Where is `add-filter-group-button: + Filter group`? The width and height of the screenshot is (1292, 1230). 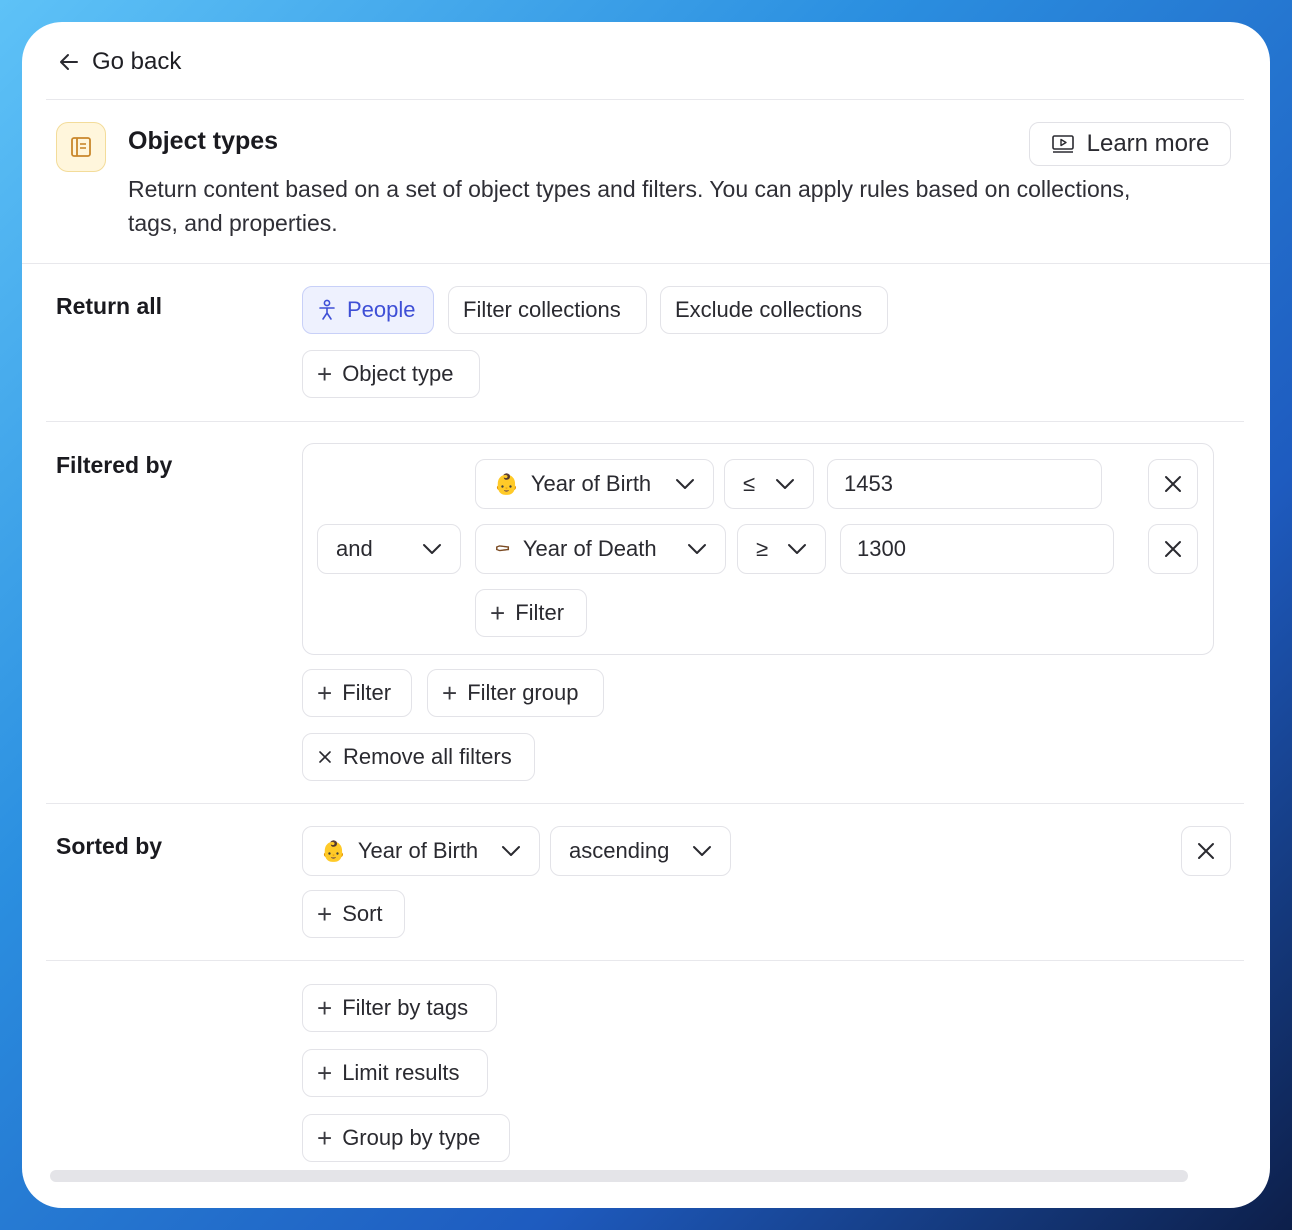
add-filter-group-button: + Filter group is located at coordinates (515, 693).